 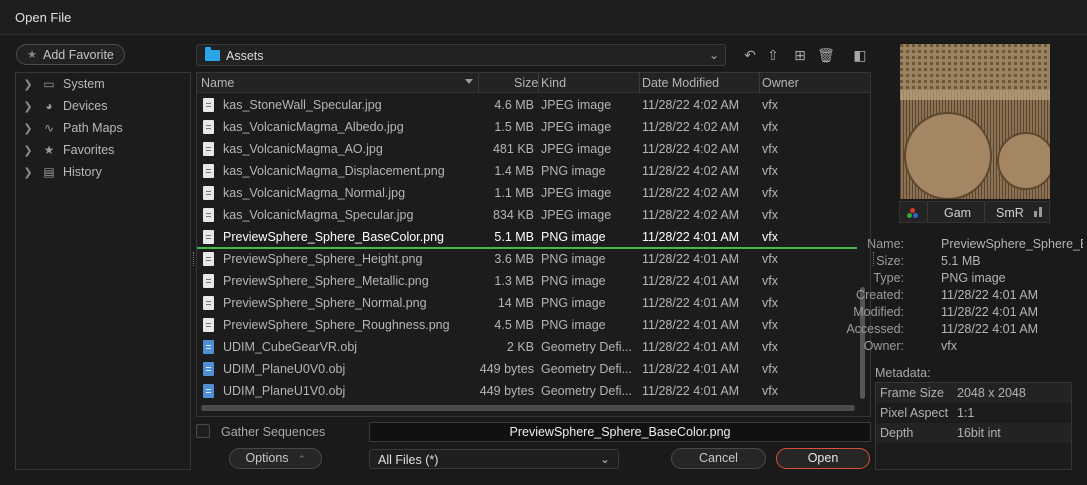 I want to click on color-channels-icon, so click(x=913, y=213).